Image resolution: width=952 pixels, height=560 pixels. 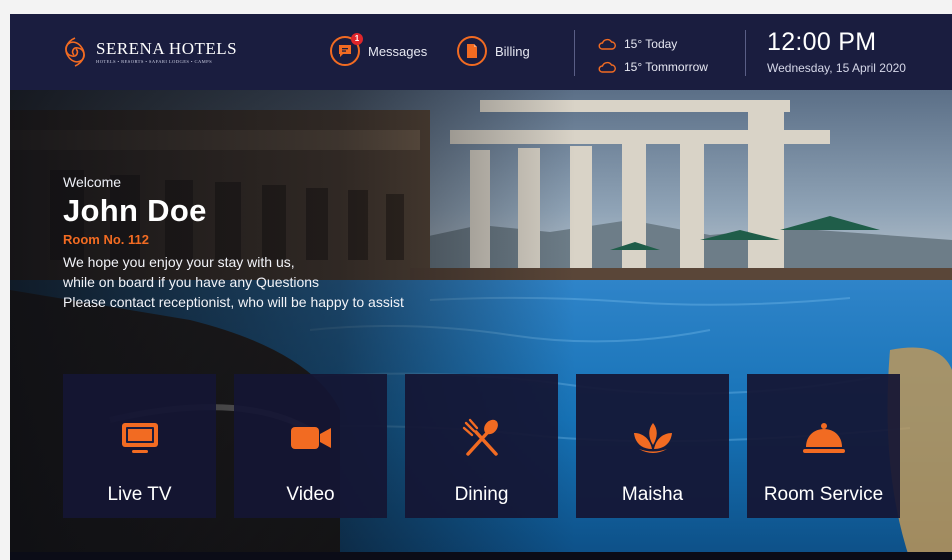 I want to click on tile-live-tv: Live TV, so click(x=139, y=446).